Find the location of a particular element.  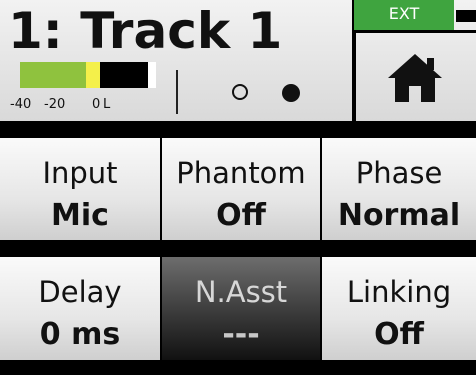

meter-scale-label: 0 is located at coordinates (96, 104).